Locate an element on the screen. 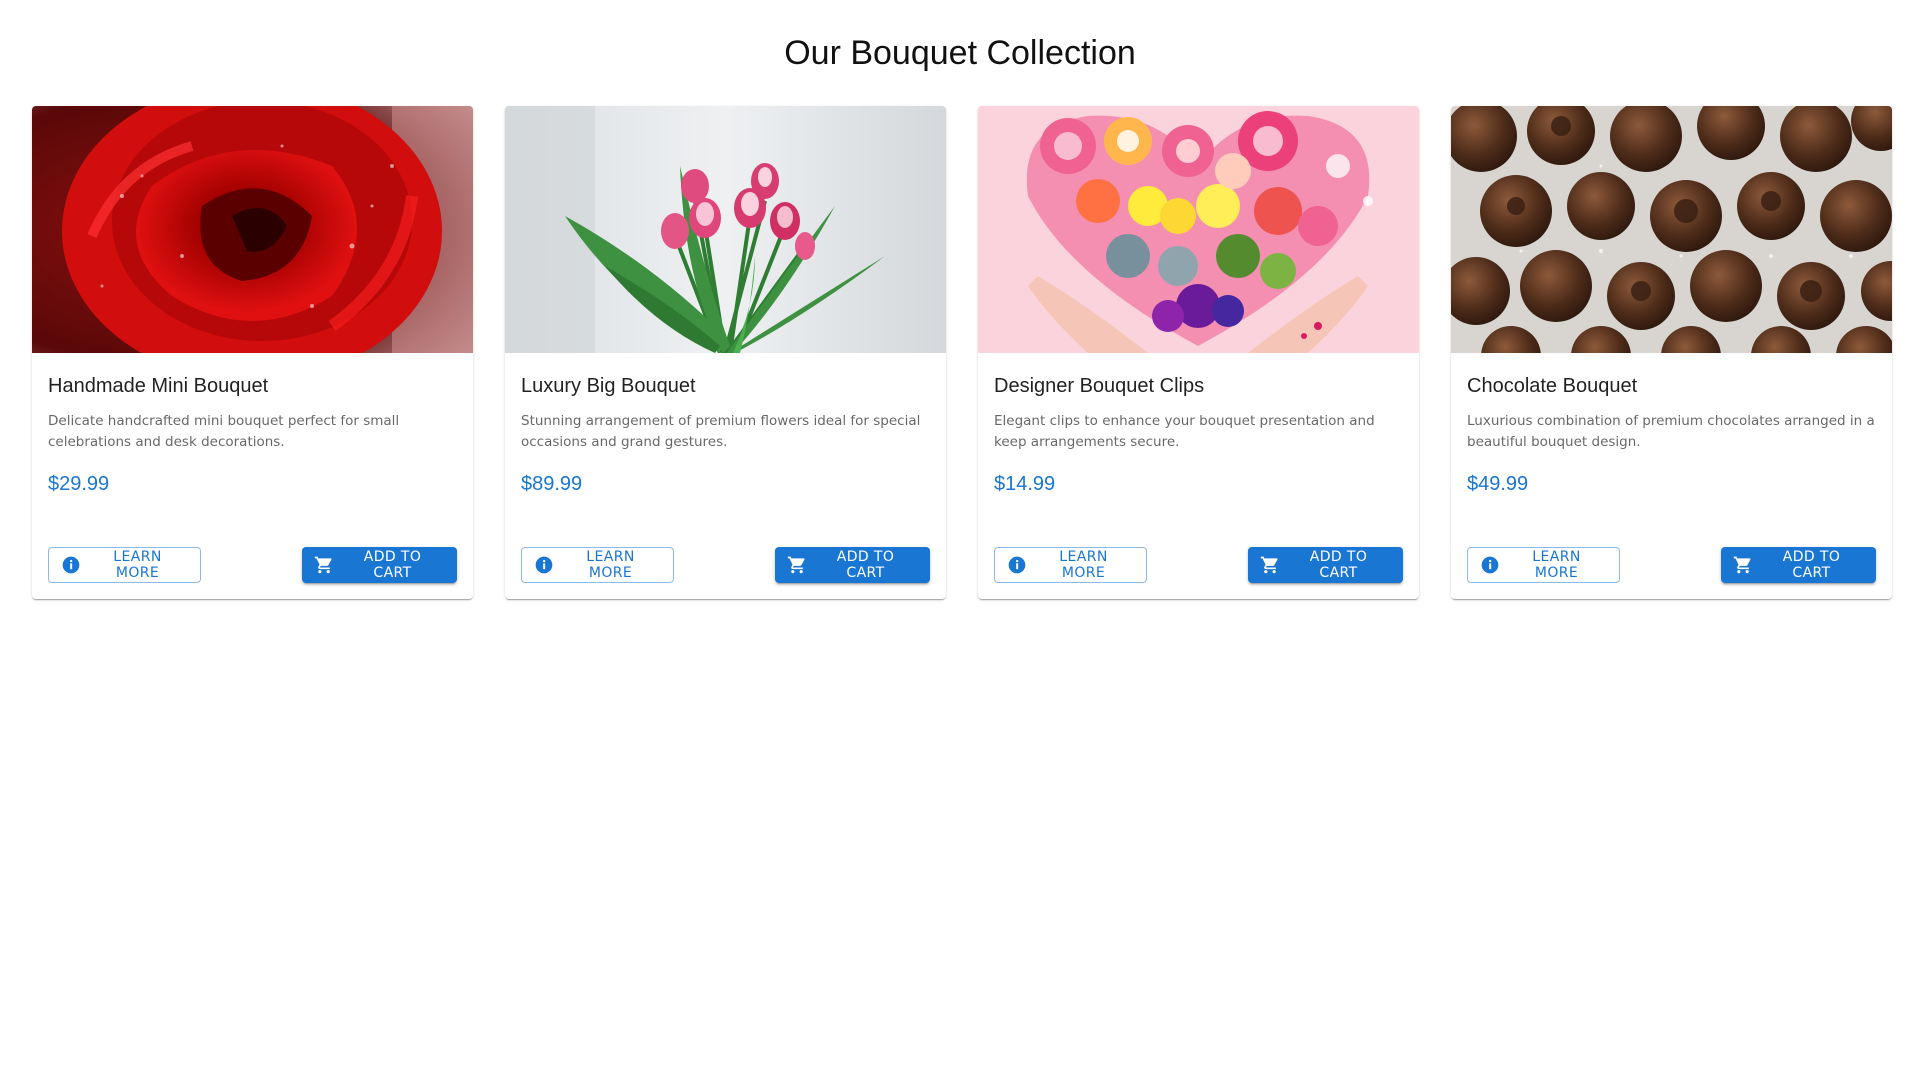 This screenshot has height=1080, width=1920. page-title: Our Bouquet Collection is located at coordinates (960, 53).